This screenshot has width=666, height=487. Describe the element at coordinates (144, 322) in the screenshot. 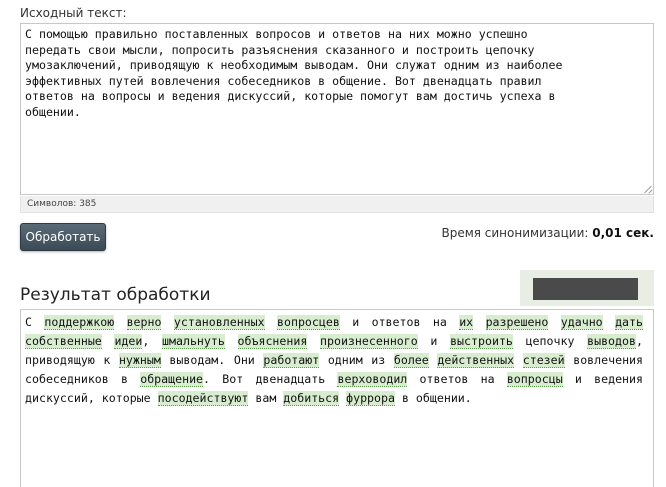

I see `synonym-word: верно` at that location.